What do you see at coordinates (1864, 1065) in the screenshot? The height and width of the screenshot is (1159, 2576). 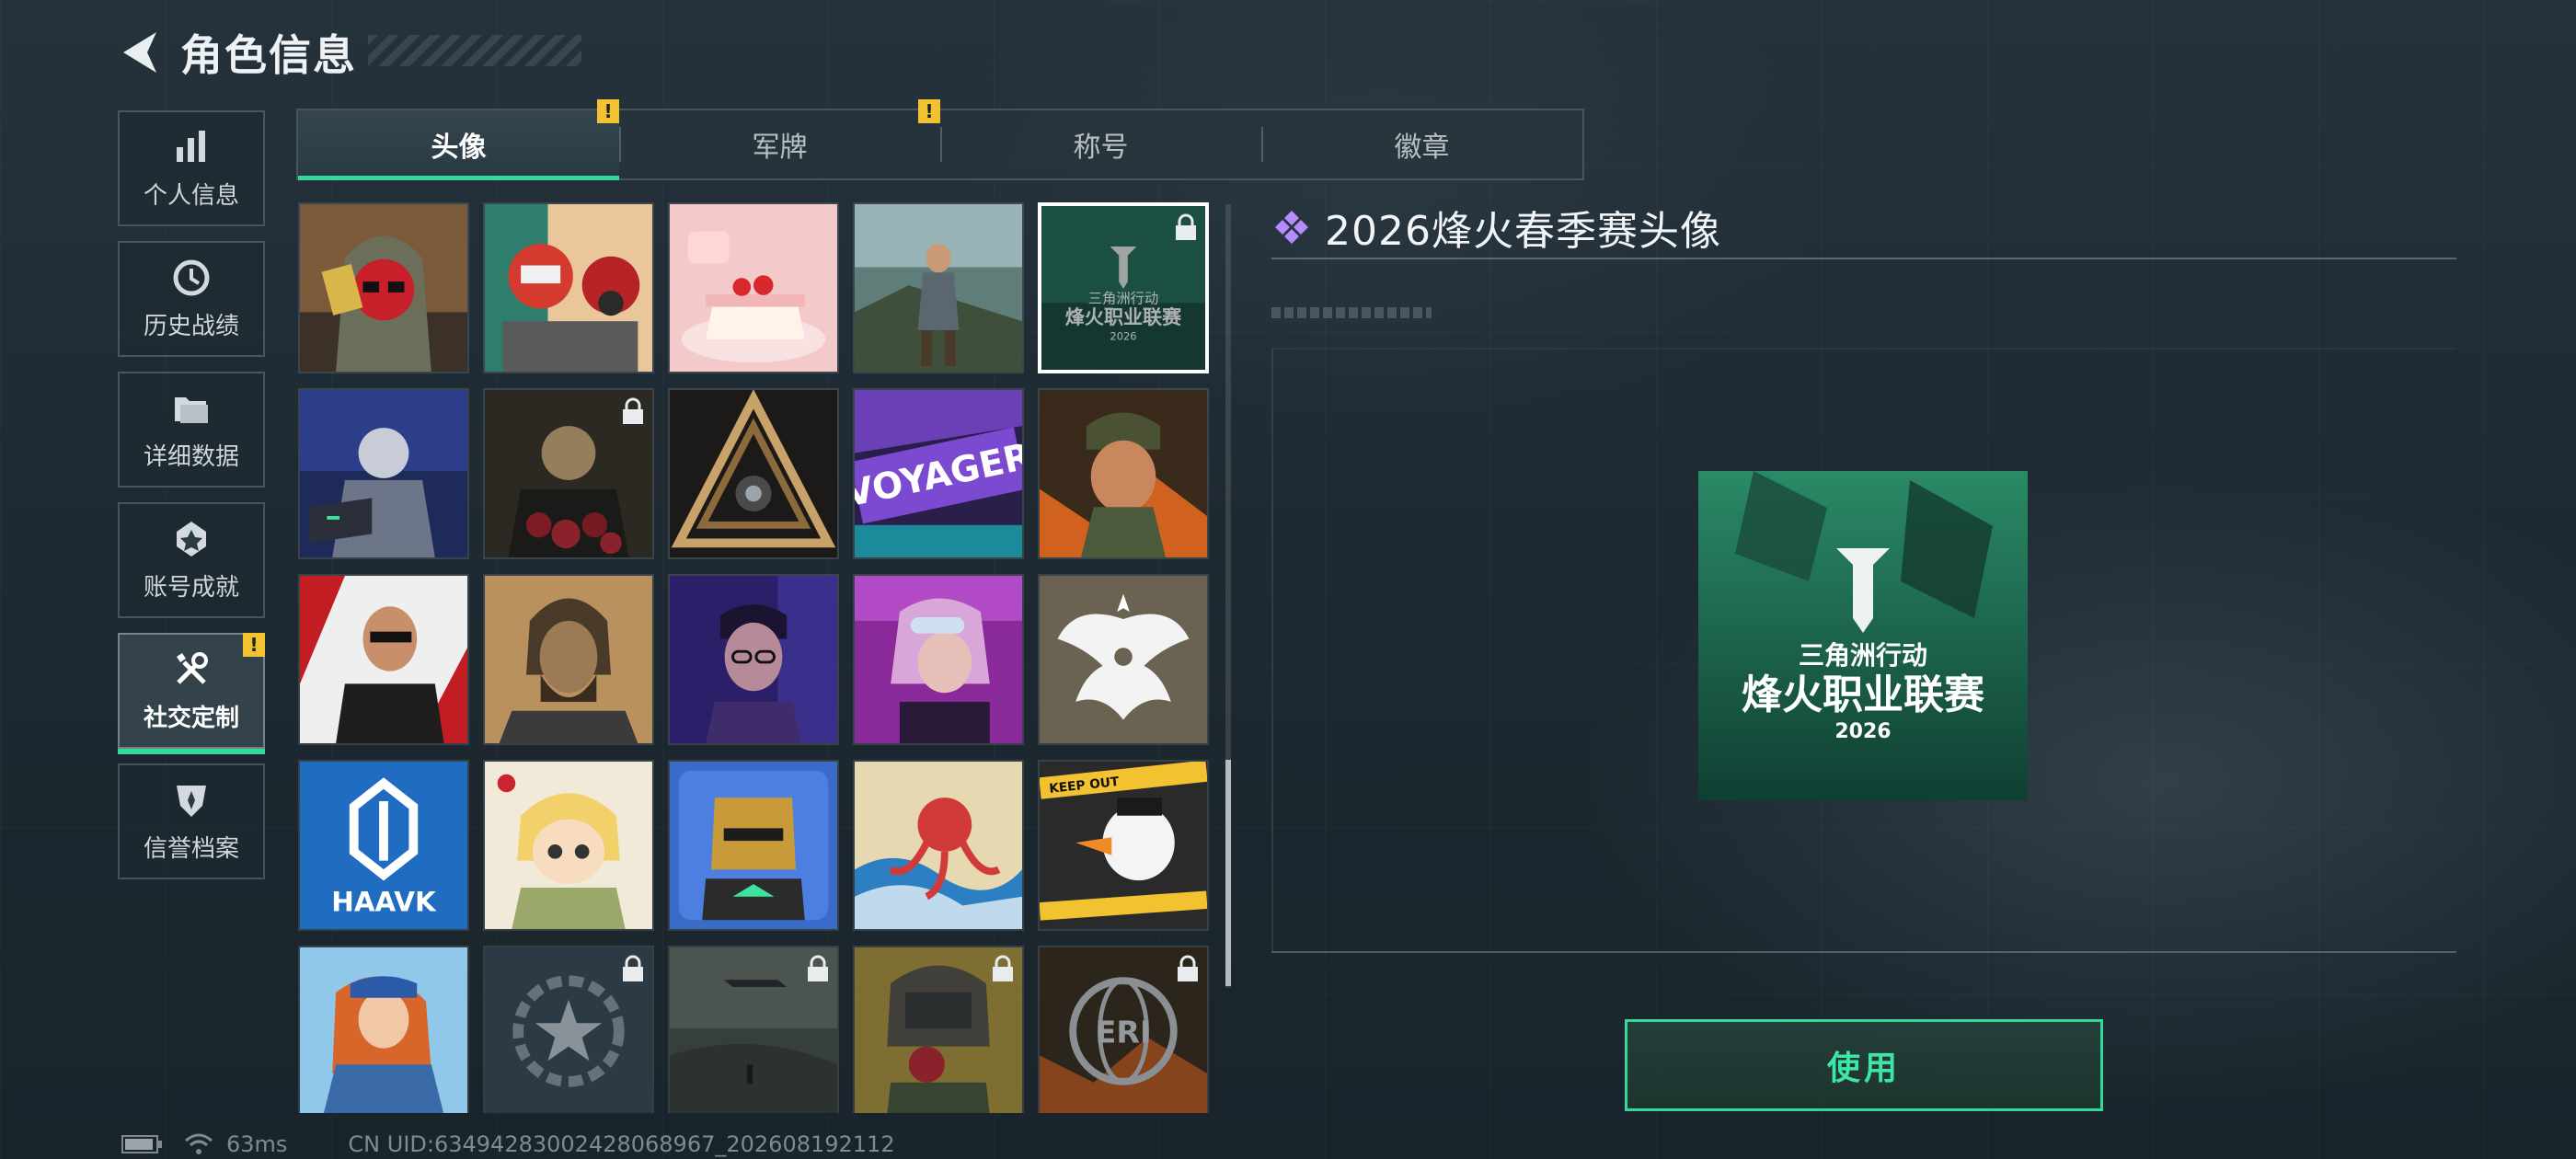 I see `use-button: 使用` at bounding box center [1864, 1065].